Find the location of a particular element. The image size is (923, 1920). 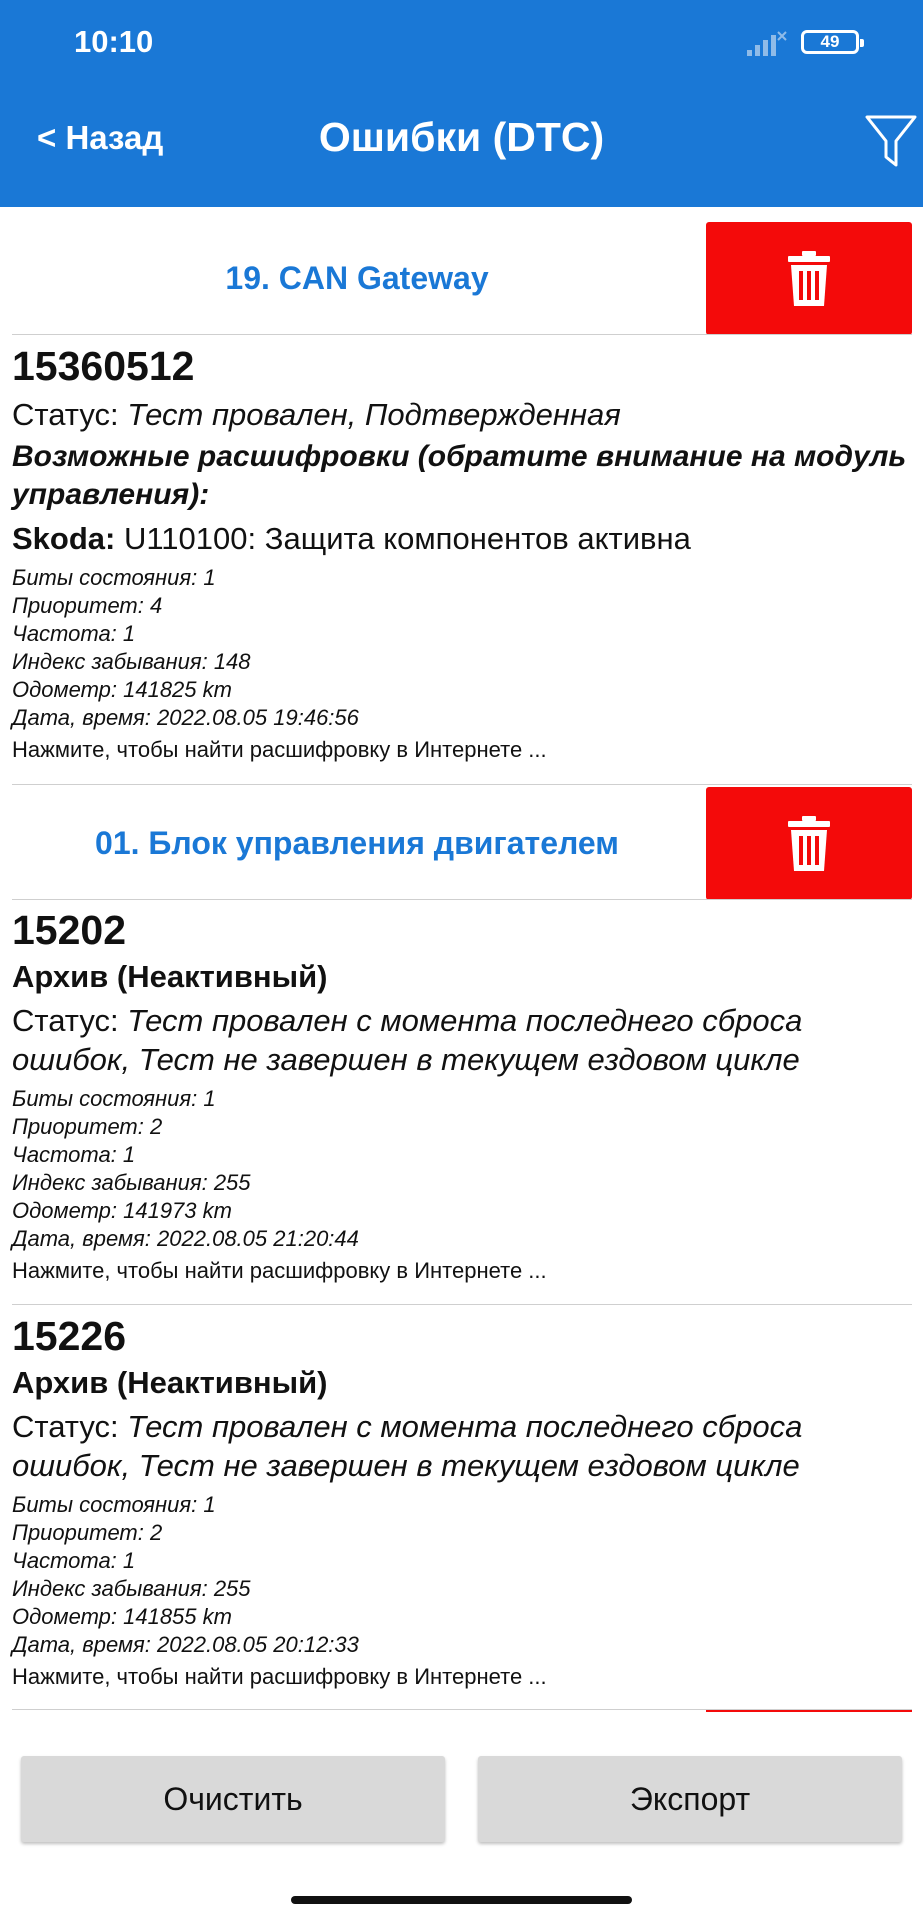

datetime: Дата, время: 2022.08.05 21:20:44 is located at coordinates (185, 1238).